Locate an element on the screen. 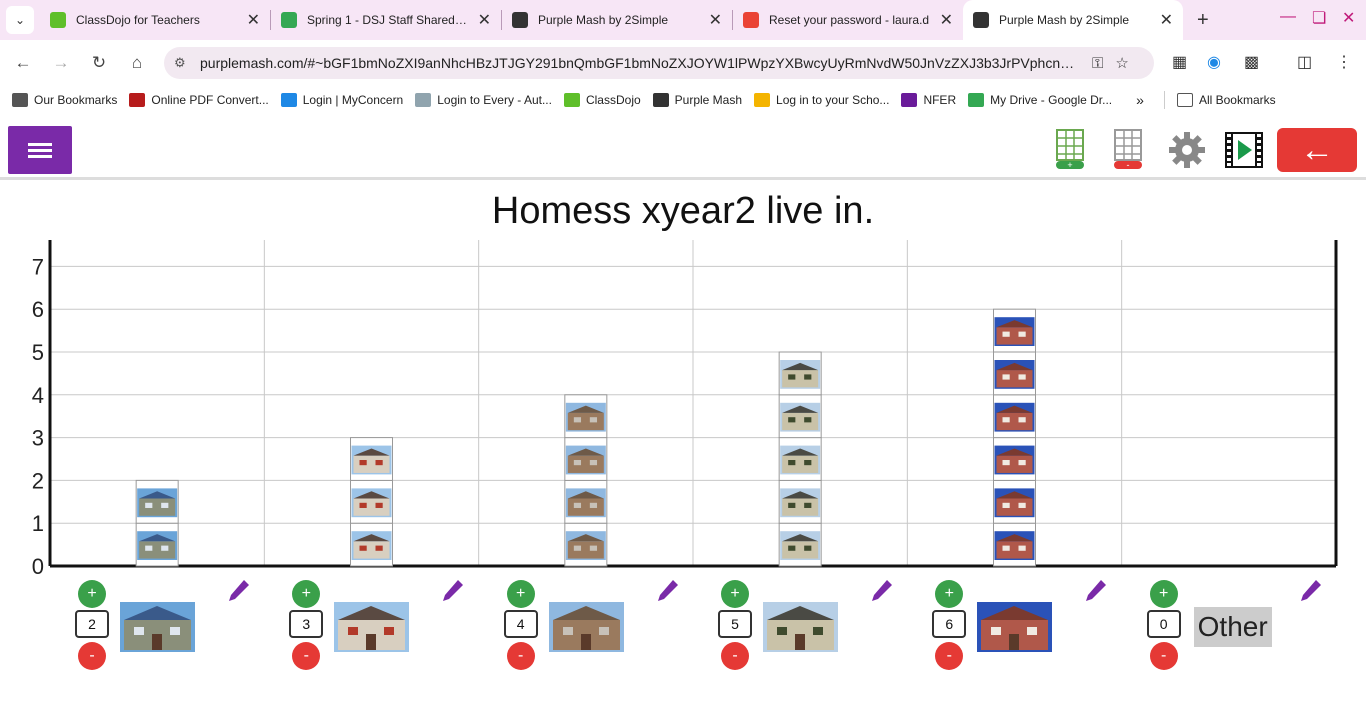  bookmark-item: ClassDojo is located at coordinates (602, 100).